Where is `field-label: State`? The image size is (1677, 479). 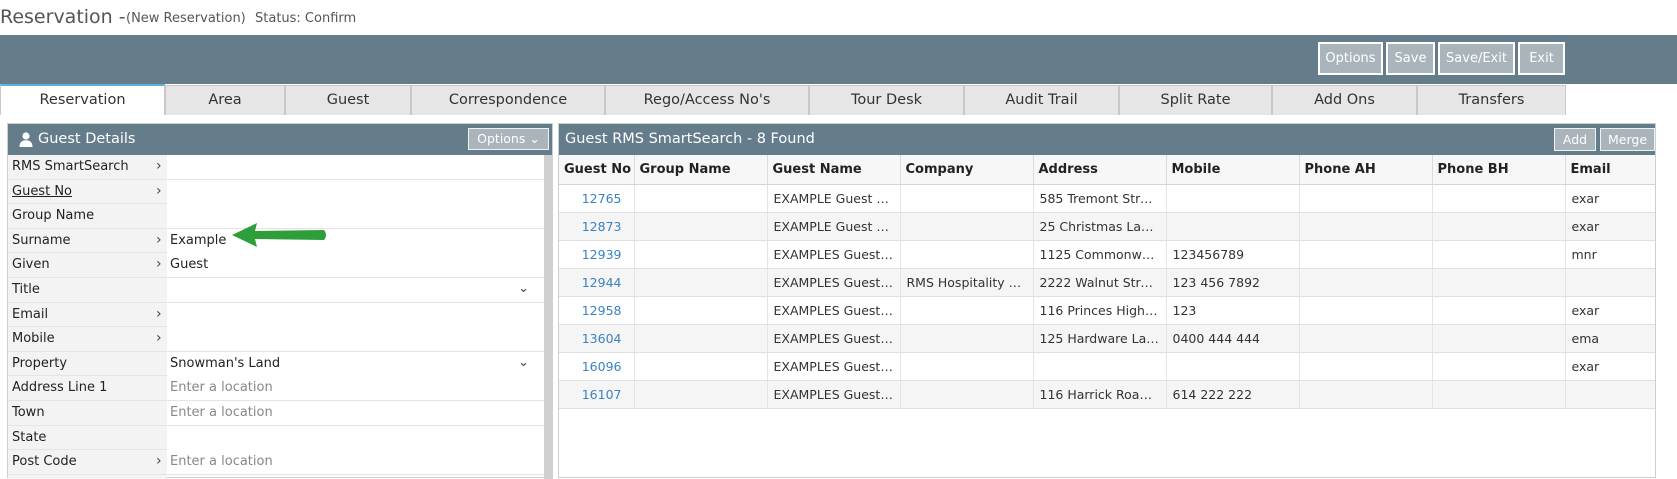 field-label: State is located at coordinates (29, 437).